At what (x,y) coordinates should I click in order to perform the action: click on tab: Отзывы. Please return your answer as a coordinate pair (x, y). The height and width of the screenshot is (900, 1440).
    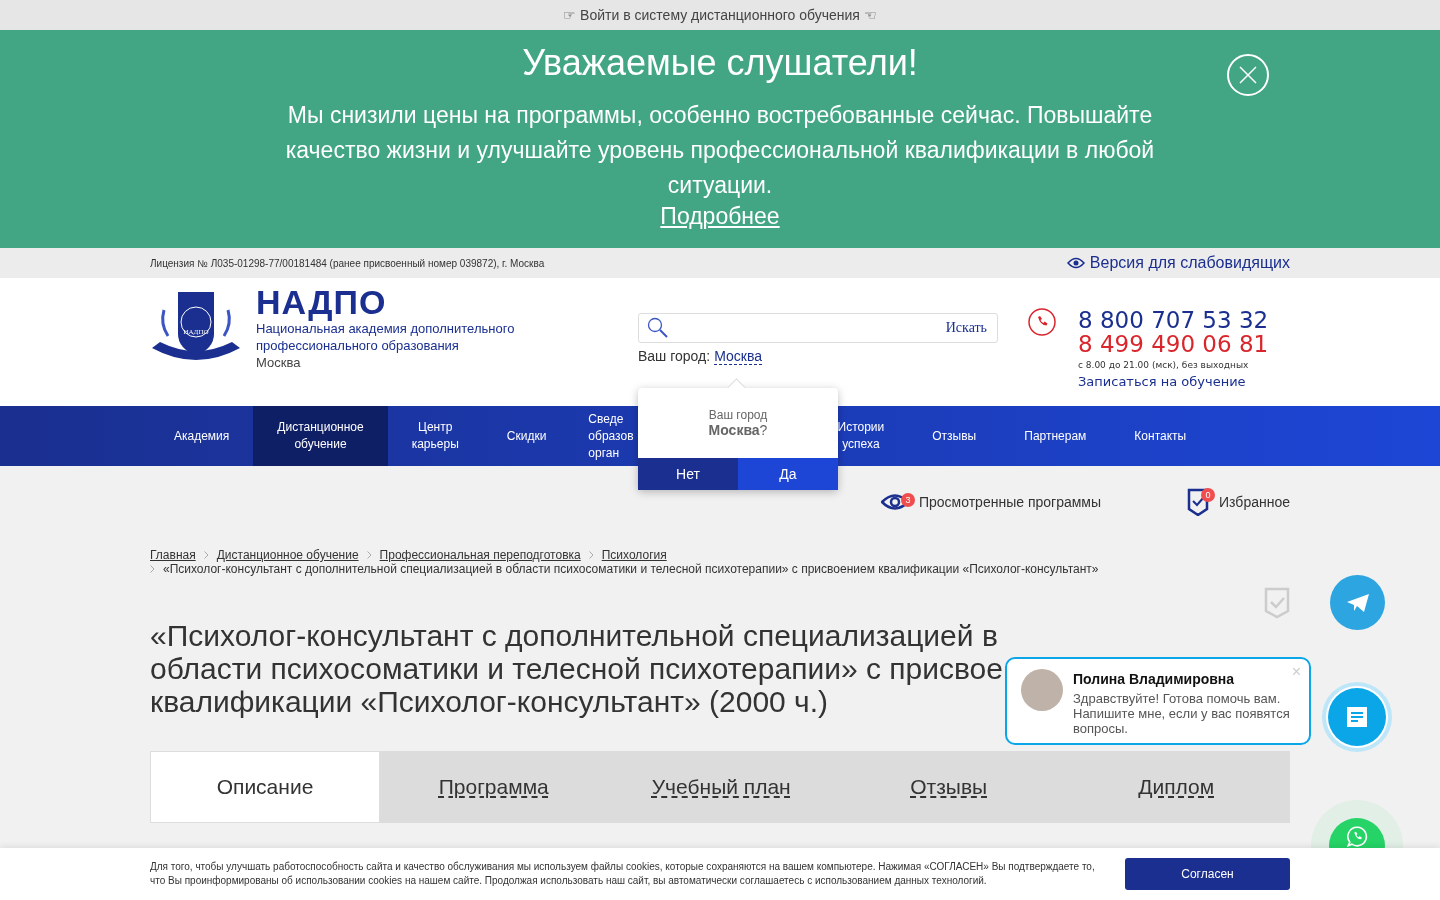
    Looking at the image, I should click on (949, 787).